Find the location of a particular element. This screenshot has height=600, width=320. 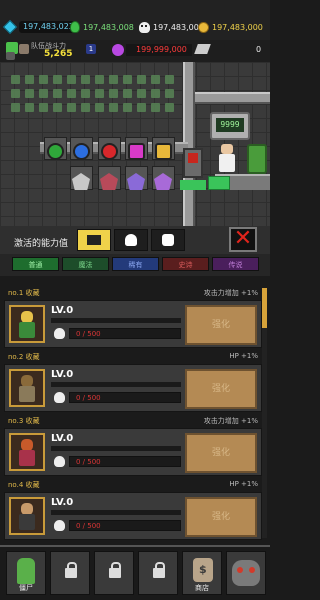

coin-value: 197,483,000 is located at coordinates (237, 27).